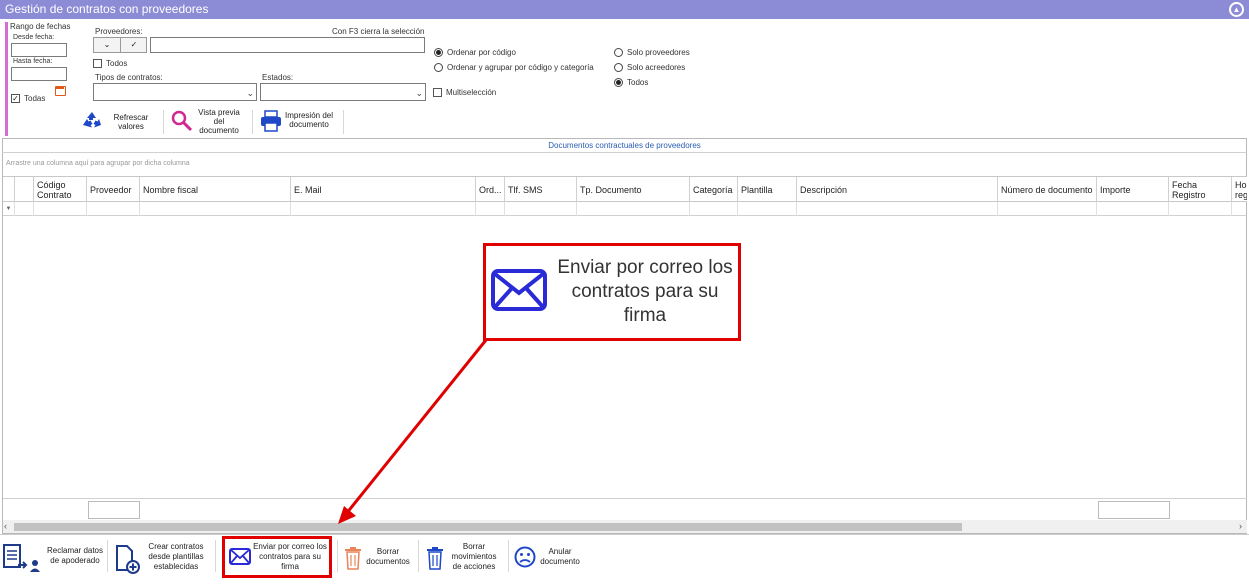  Describe the element at coordinates (215, 189) in the screenshot. I see `column-header-fiscal-name: Nombre fiscal` at that location.